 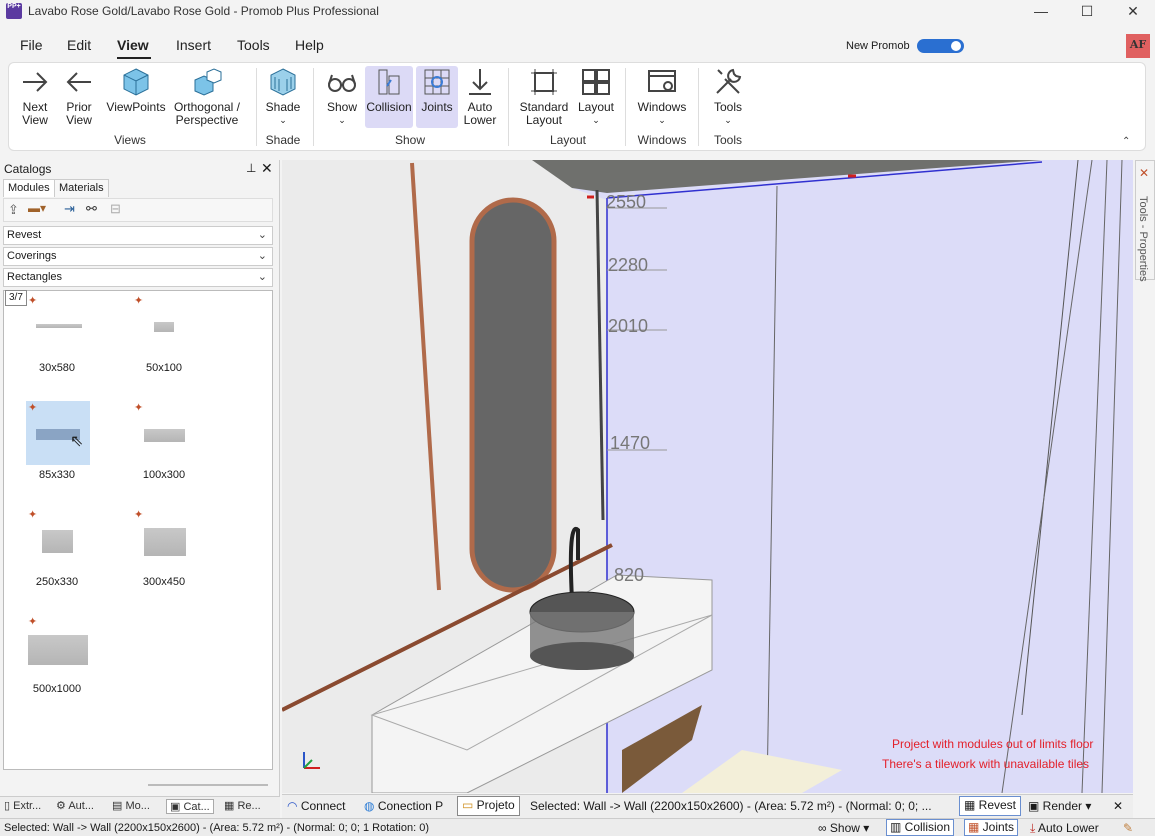 I want to click on group-windows-label: Windows, so click(x=662, y=140).